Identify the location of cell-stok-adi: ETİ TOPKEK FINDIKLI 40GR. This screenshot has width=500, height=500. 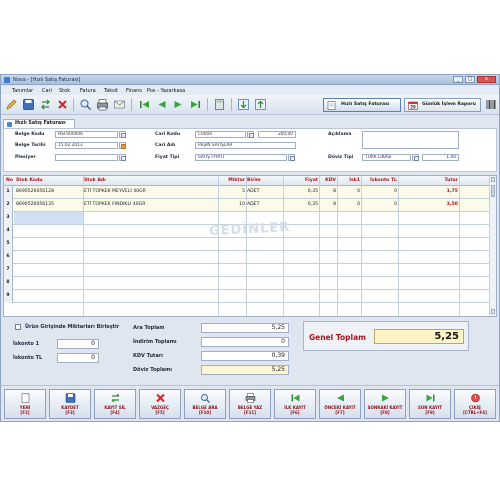
(151, 205).